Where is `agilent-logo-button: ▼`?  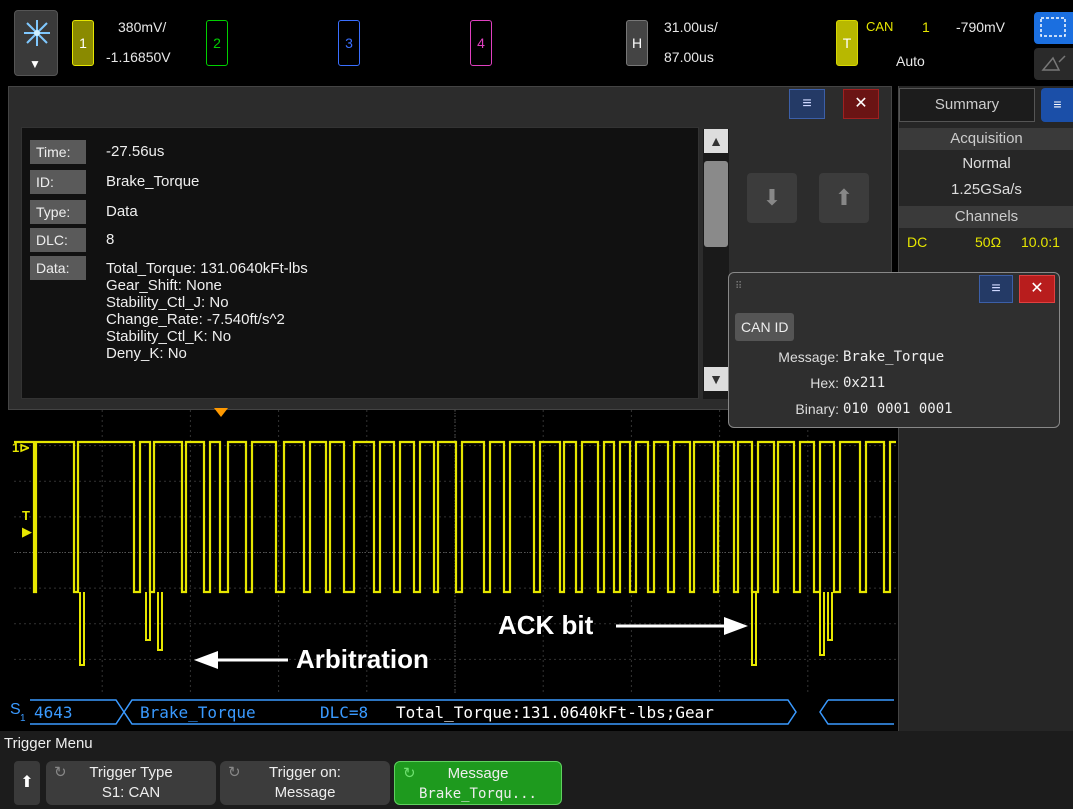 agilent-logo-button: ▼ is located at coordinates (36, 43).